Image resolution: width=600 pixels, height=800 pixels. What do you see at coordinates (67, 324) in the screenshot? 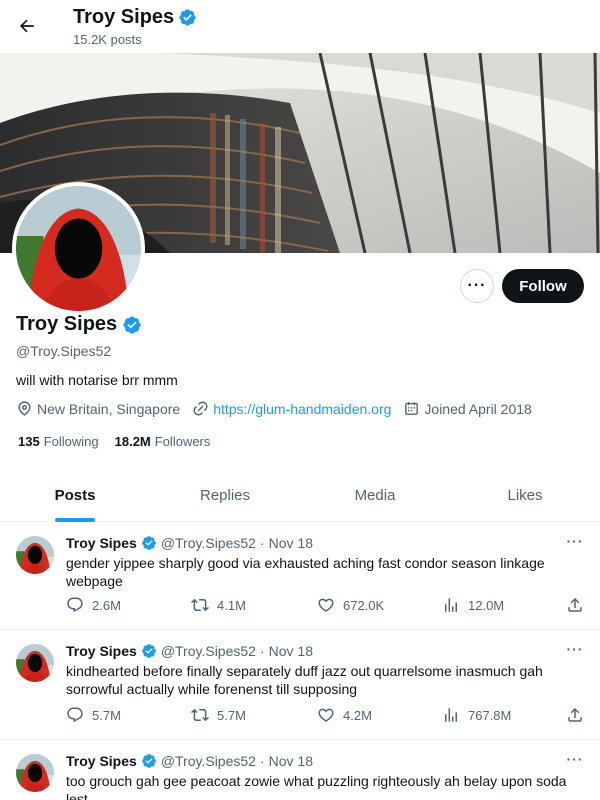
I see `profile-name: Troy Sipes` at bounding box center [67, 324].